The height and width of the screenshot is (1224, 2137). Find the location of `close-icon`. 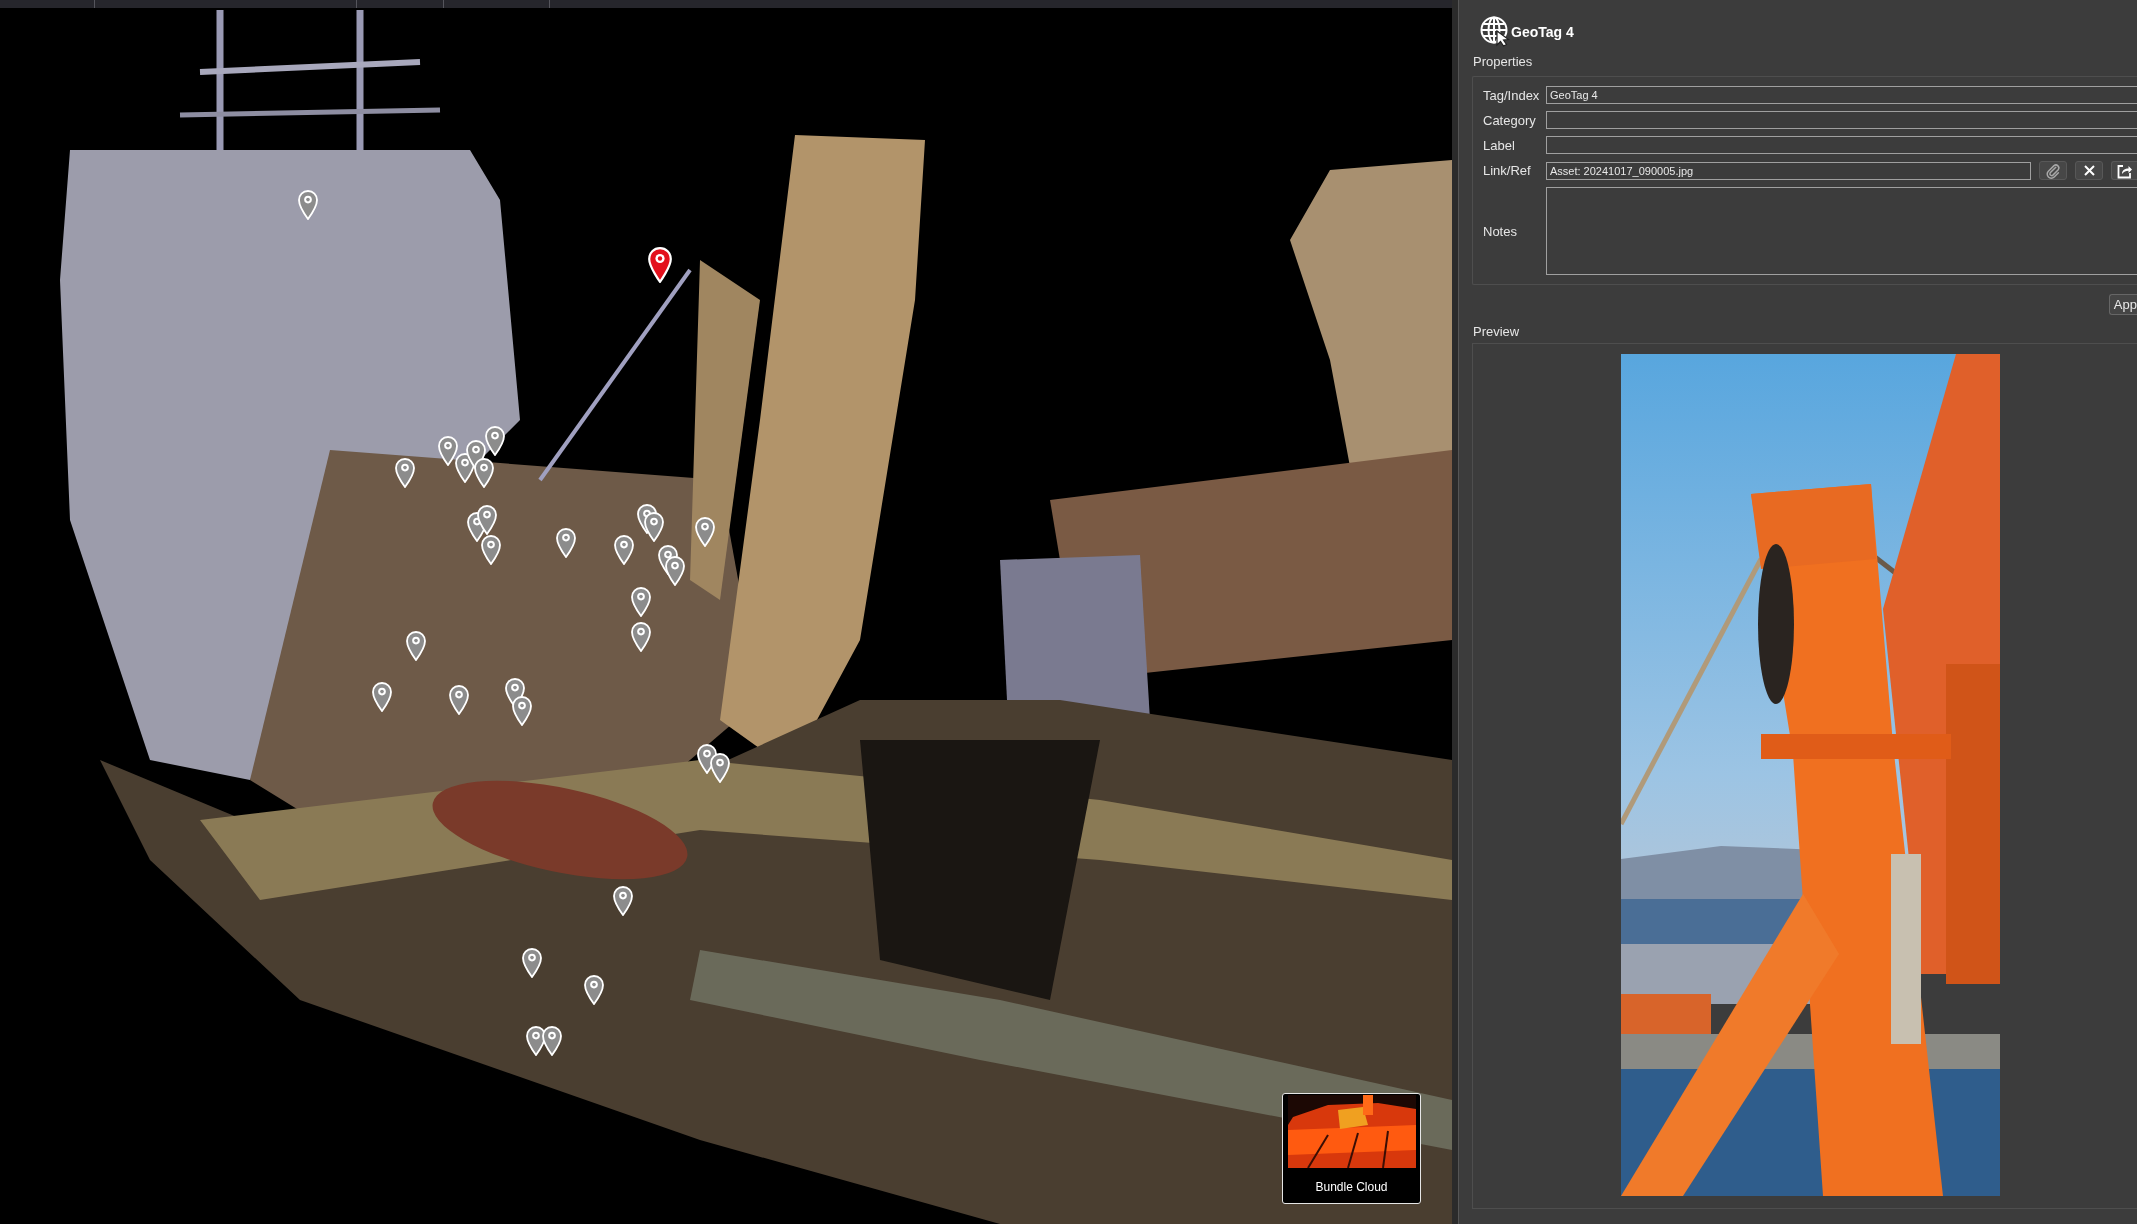

close-icon is located at coordinates (2089, 170).